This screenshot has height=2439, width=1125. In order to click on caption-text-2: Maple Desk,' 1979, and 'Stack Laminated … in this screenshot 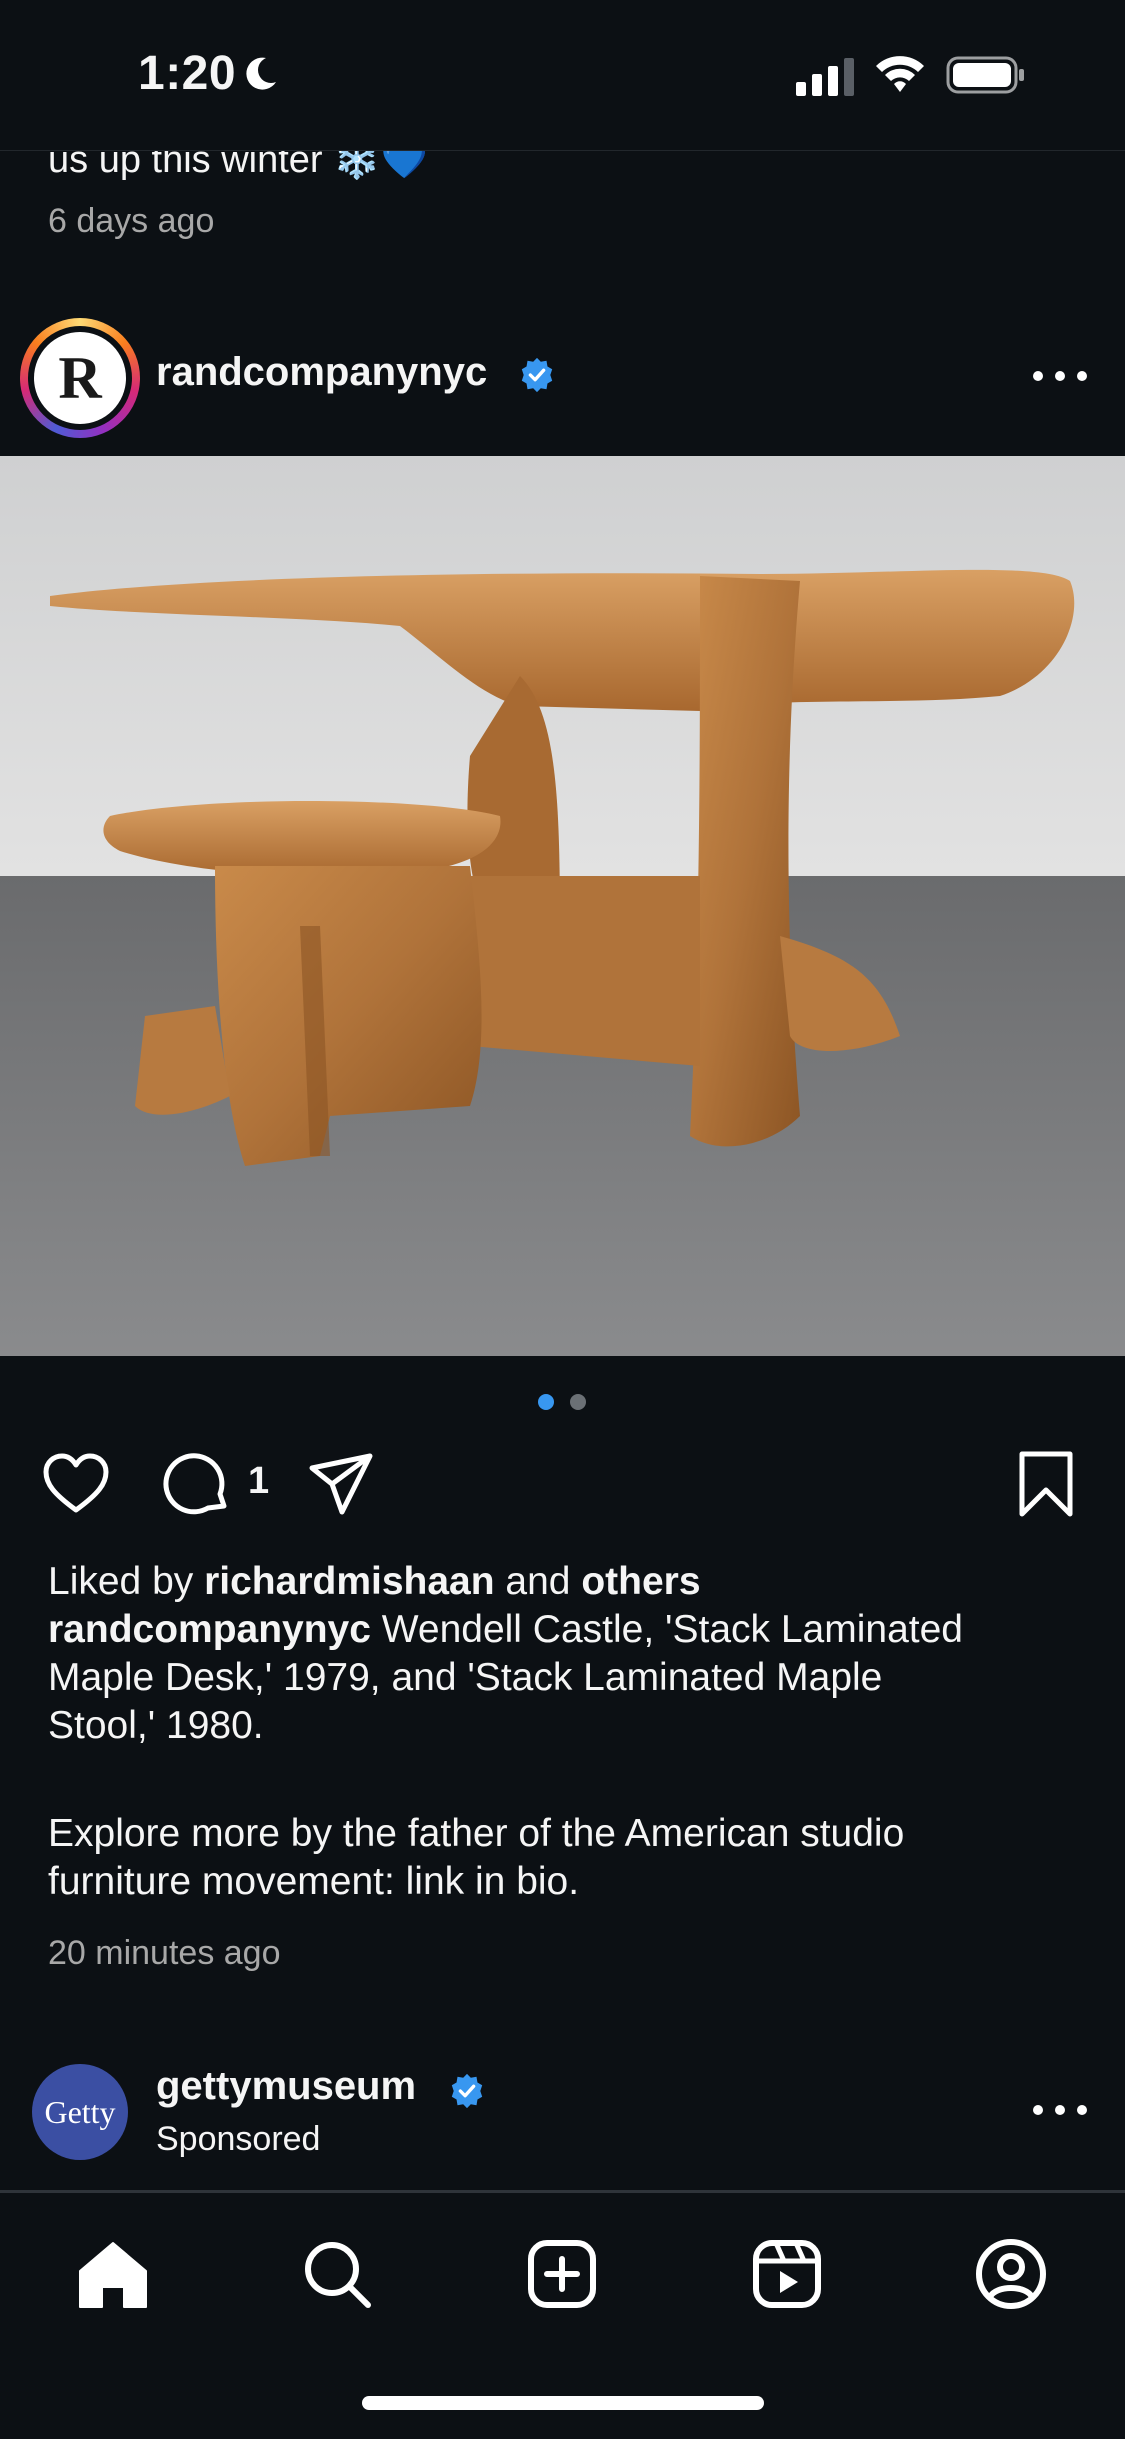, I will do `click(465, 1677)`.